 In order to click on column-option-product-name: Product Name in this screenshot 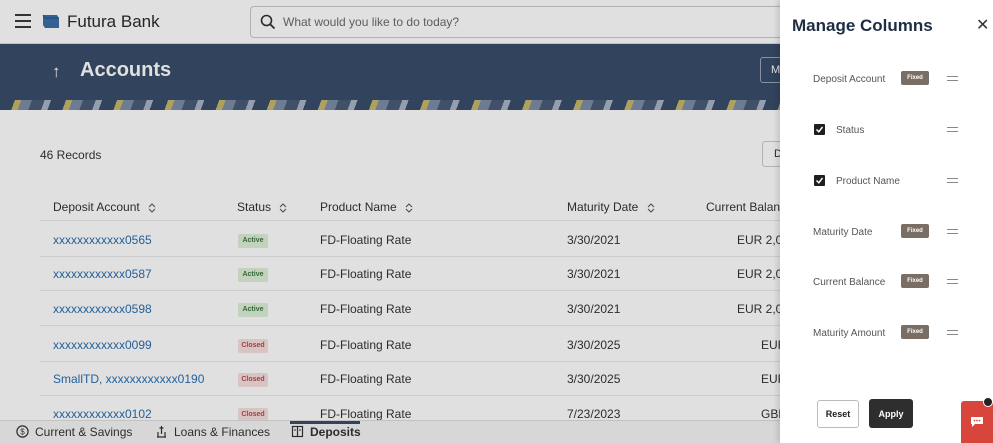, I will do `click(886, 181)`.